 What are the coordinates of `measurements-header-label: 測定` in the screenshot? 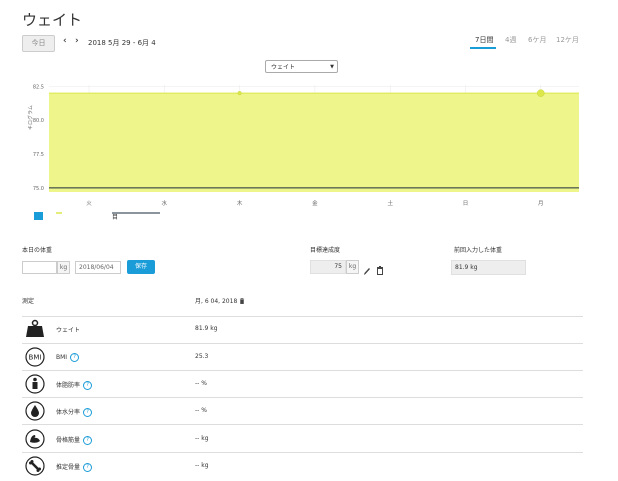 It's located at (28, 301).